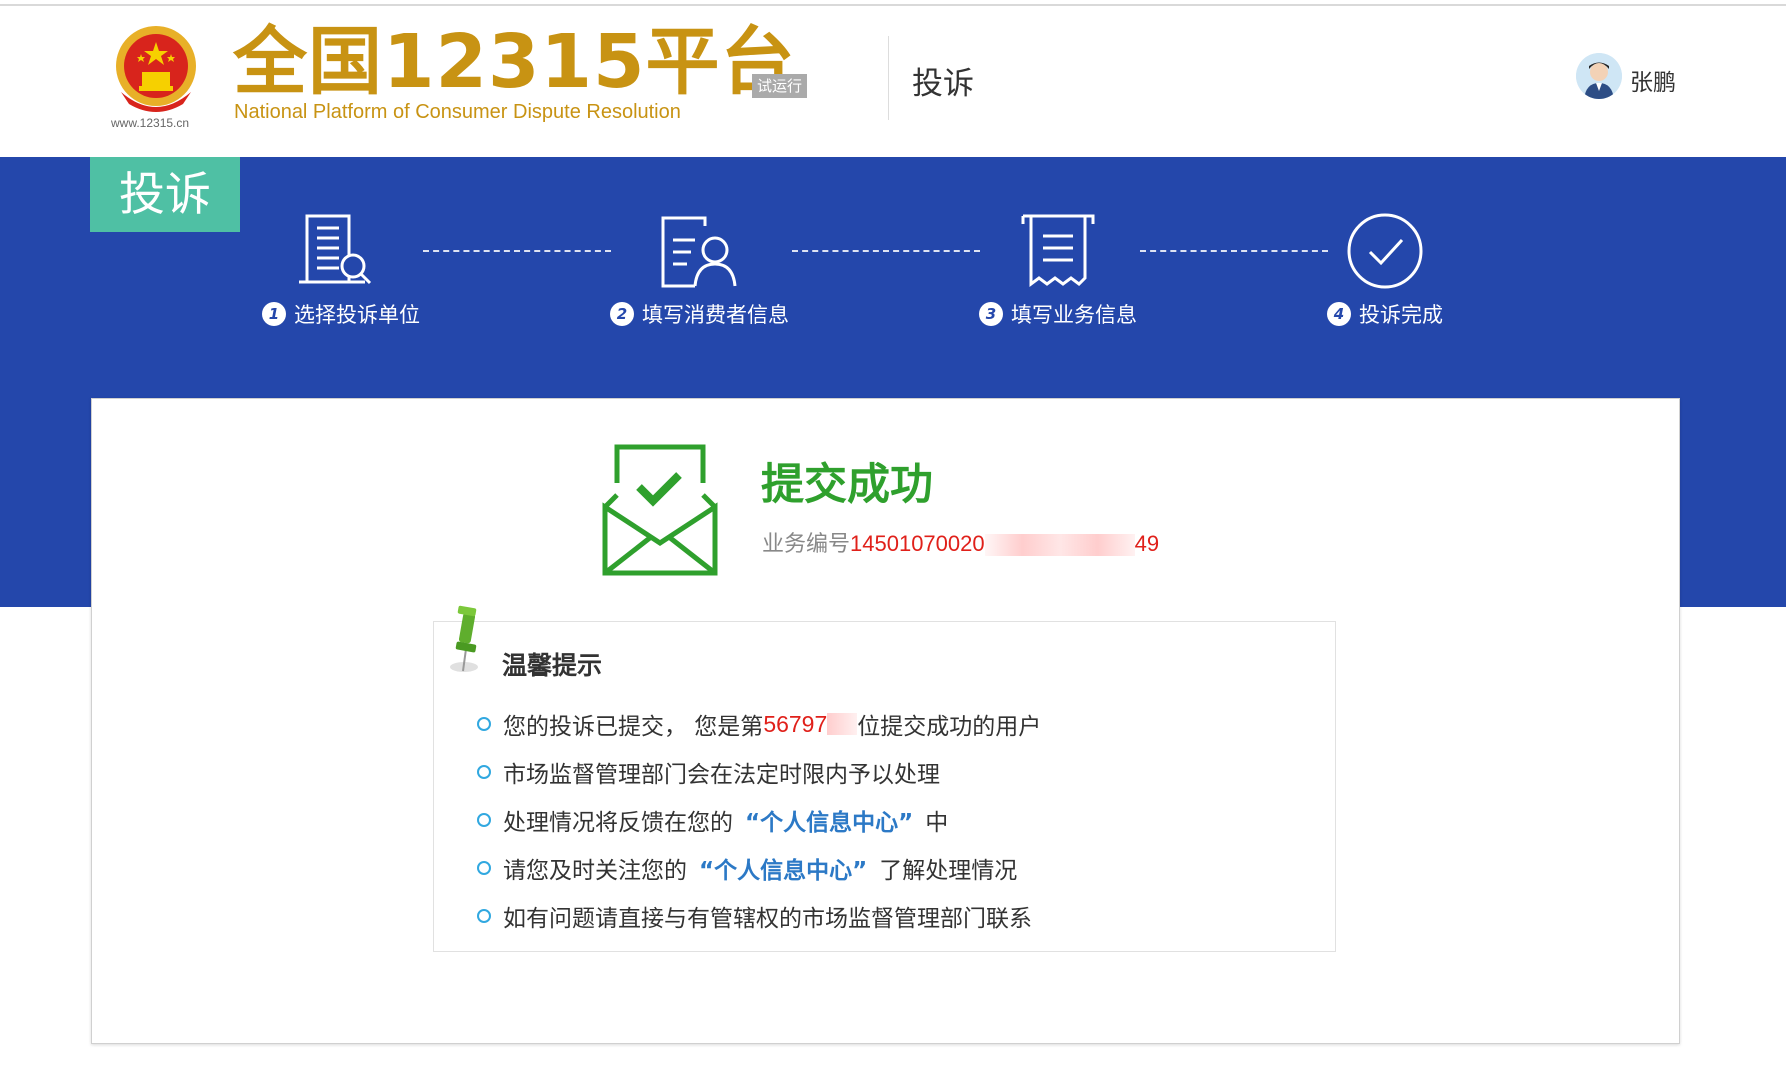 This screenshot has height=1069, width=1786. I want to click on step-number: 1, so click(274, 314).